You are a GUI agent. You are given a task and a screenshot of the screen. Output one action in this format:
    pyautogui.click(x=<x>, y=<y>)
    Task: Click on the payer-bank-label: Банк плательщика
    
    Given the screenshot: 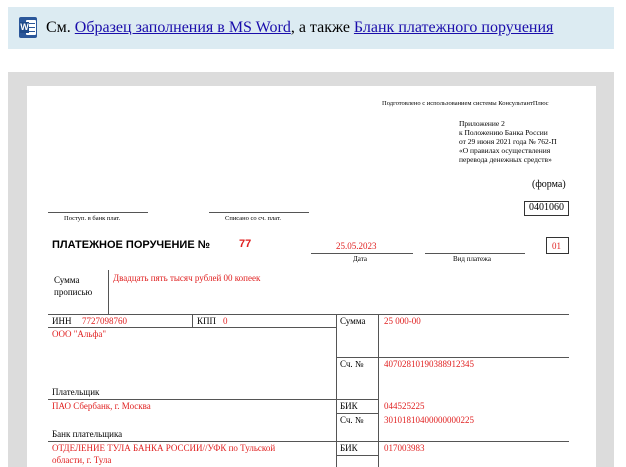 What is the action you would take?
    pyautogui.click(x=87, y=434)
    